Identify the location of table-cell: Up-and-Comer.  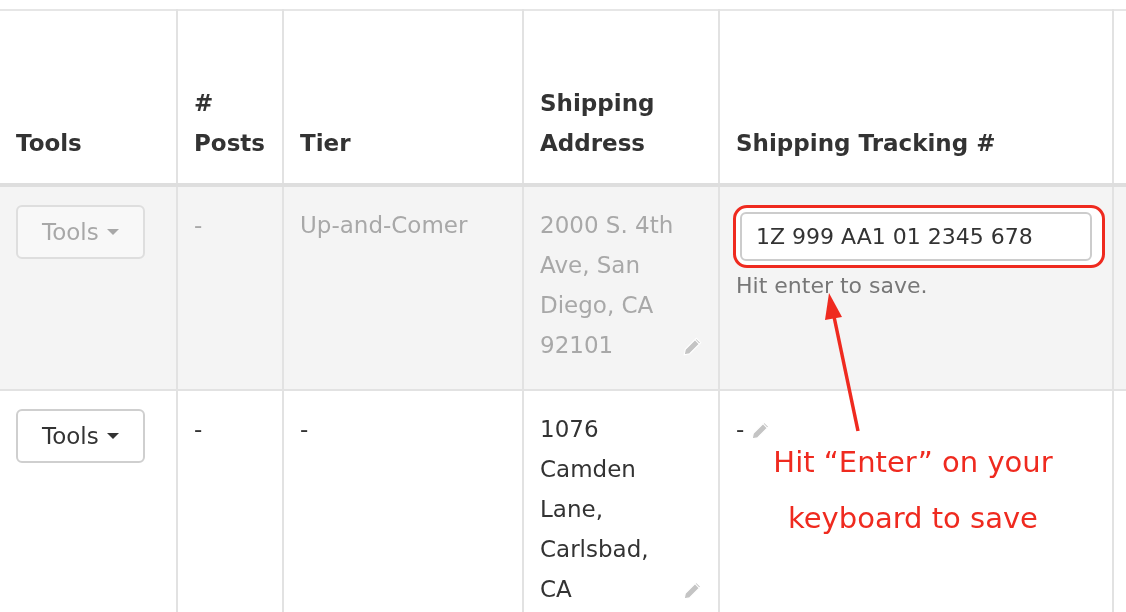
(384, 225).